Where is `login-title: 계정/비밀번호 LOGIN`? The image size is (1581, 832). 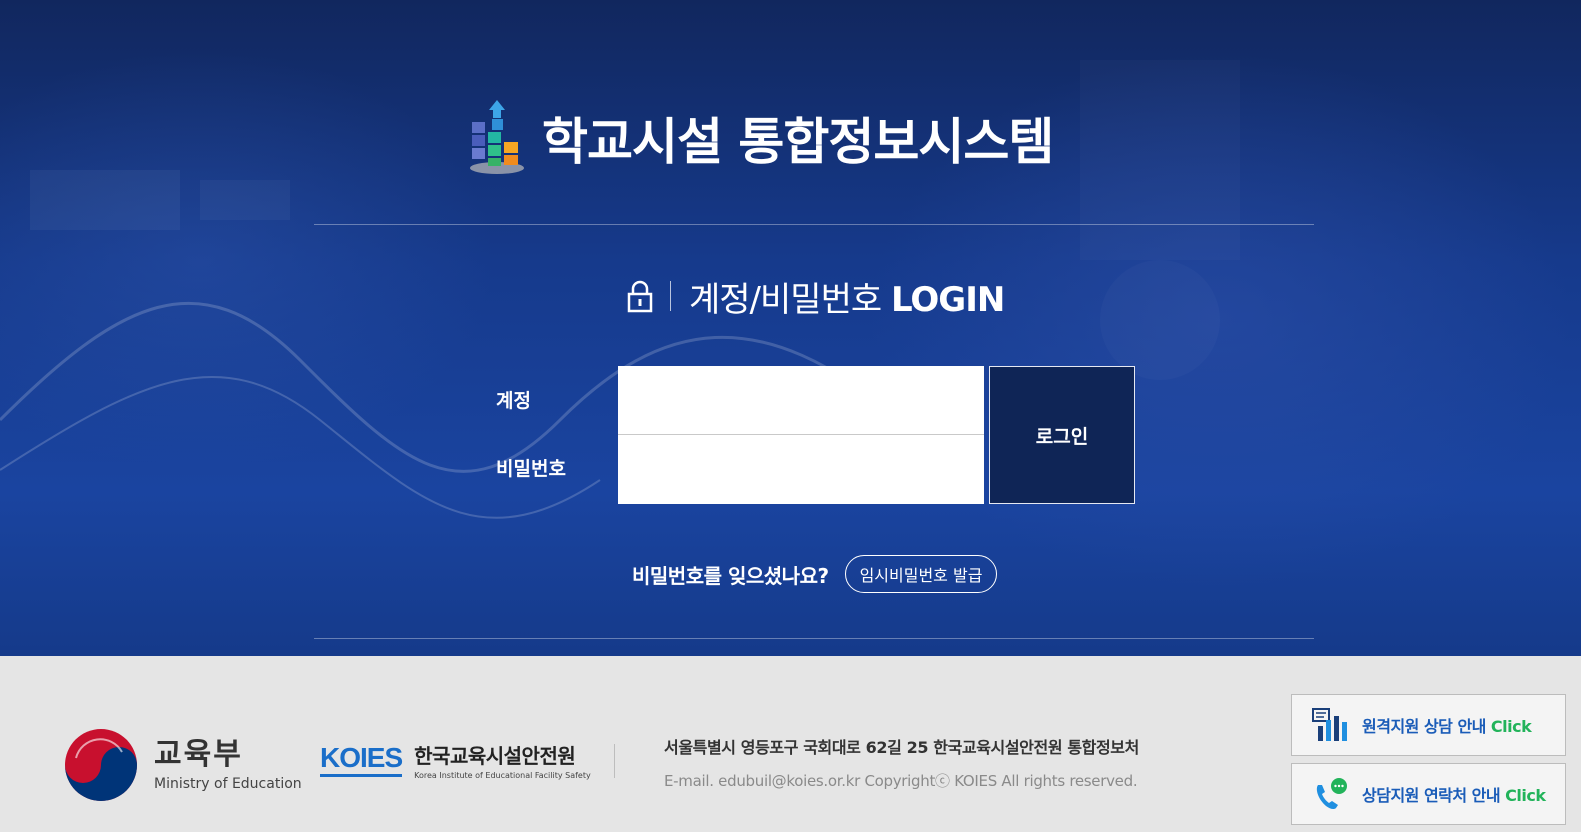 login-title: 계정/비밀번호 LOGIN is located at coordinates (847, 296).